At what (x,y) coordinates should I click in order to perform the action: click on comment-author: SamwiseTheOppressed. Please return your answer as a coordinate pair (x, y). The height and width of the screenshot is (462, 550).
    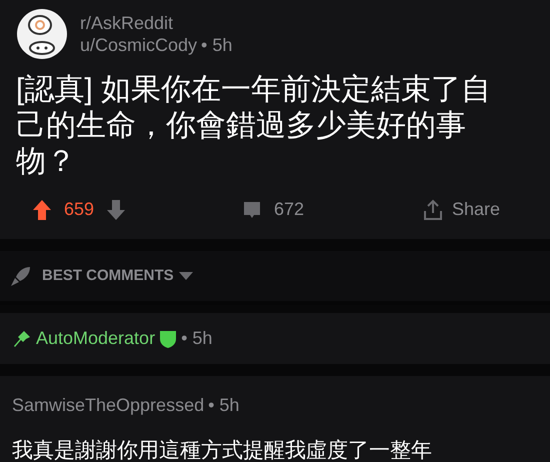
    Looking at the image, I should click on (108, 405).